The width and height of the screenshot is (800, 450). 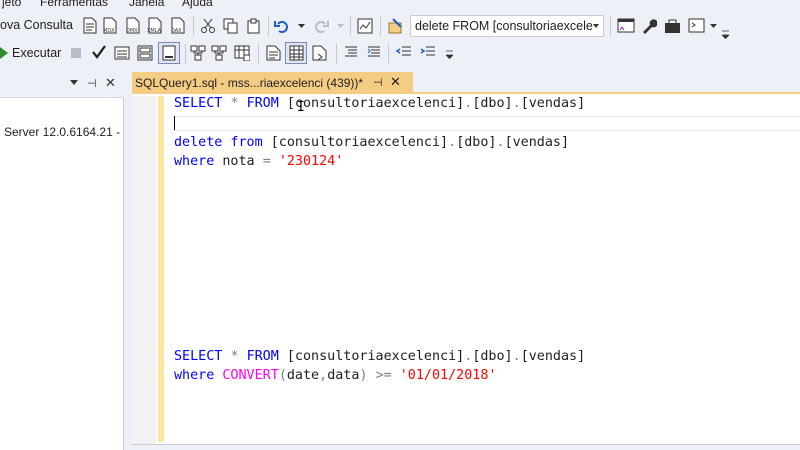 I want to click on query-history-combo: delete FROM [consultoriaexcele, so click(x=507, y=26).